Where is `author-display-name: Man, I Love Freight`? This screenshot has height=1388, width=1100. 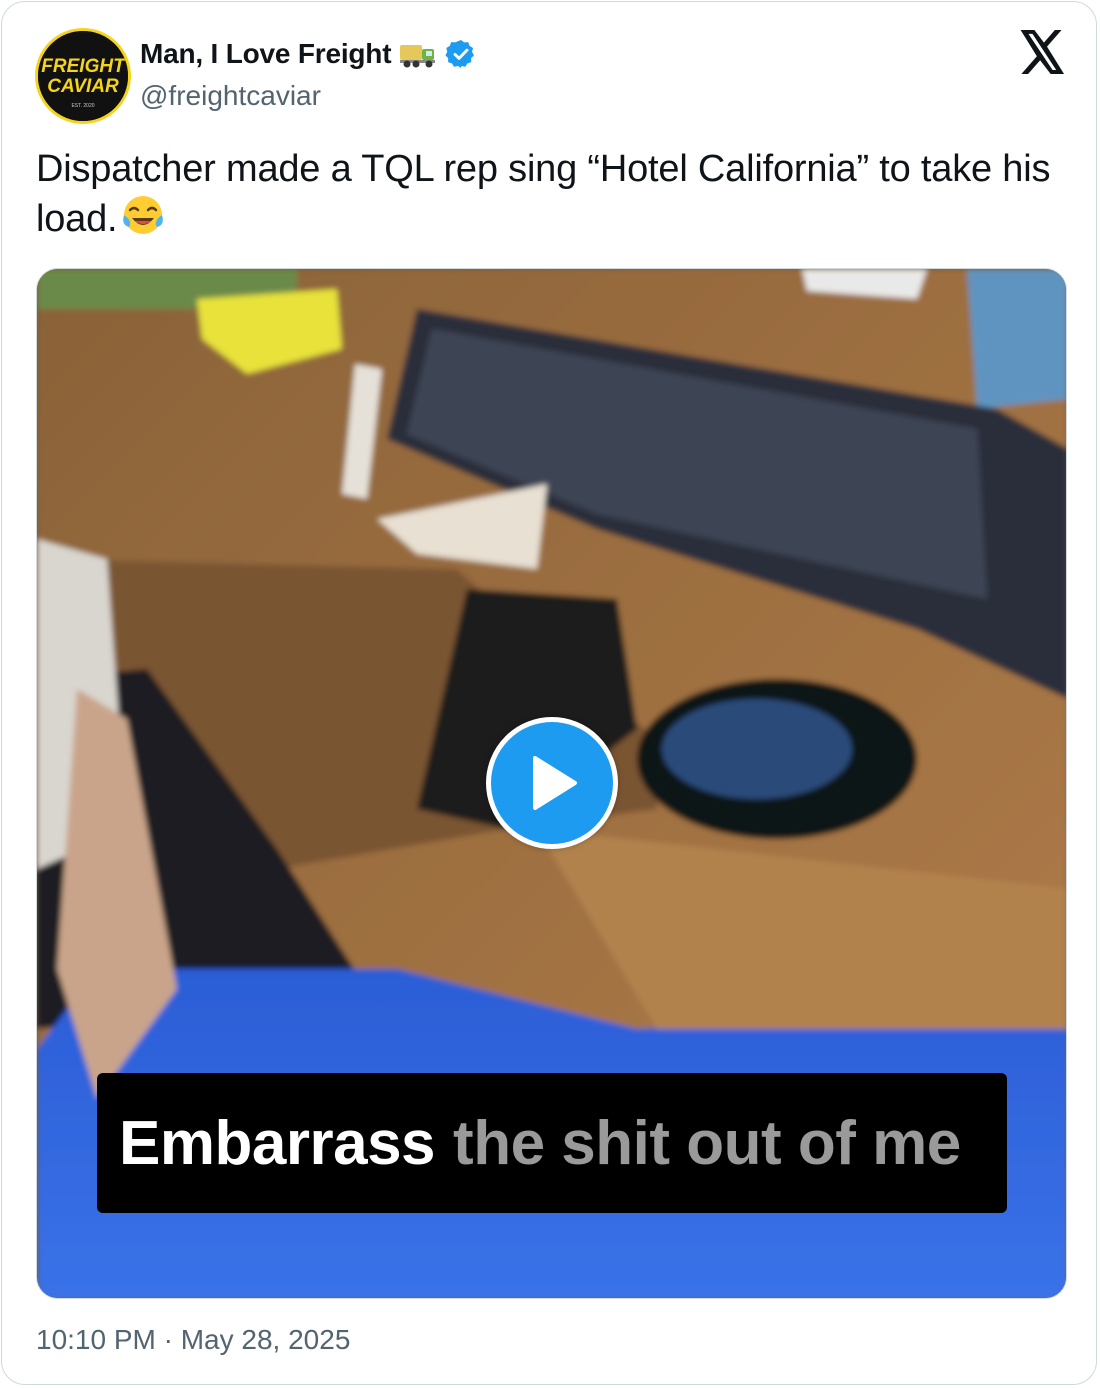 author-display-name: Man, I Love Freight is located at coordinates (266, 54).